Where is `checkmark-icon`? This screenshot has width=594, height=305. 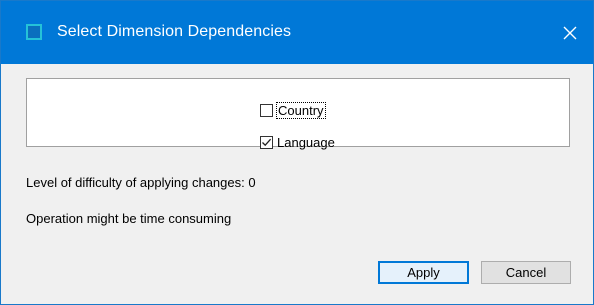
checkmark-icon is located at coordinates (267, 142).